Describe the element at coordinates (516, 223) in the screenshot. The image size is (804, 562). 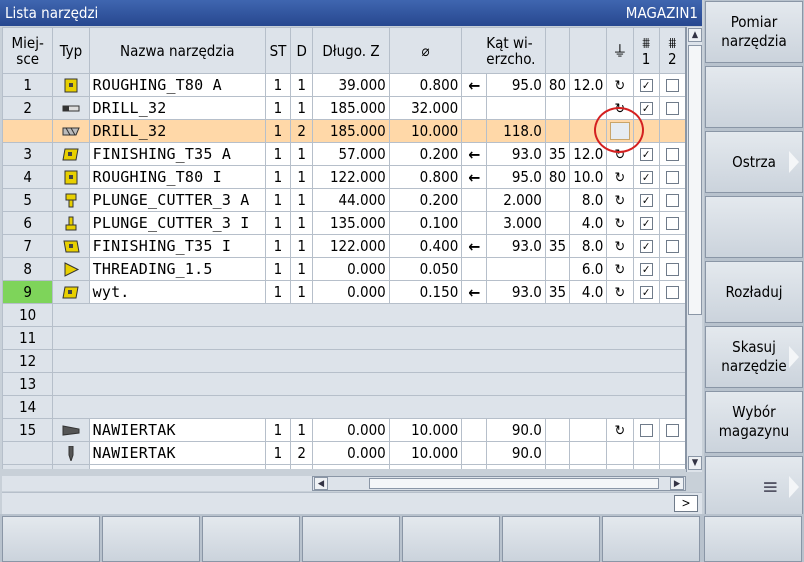
I see `cell-angle: 3.000` at that location.